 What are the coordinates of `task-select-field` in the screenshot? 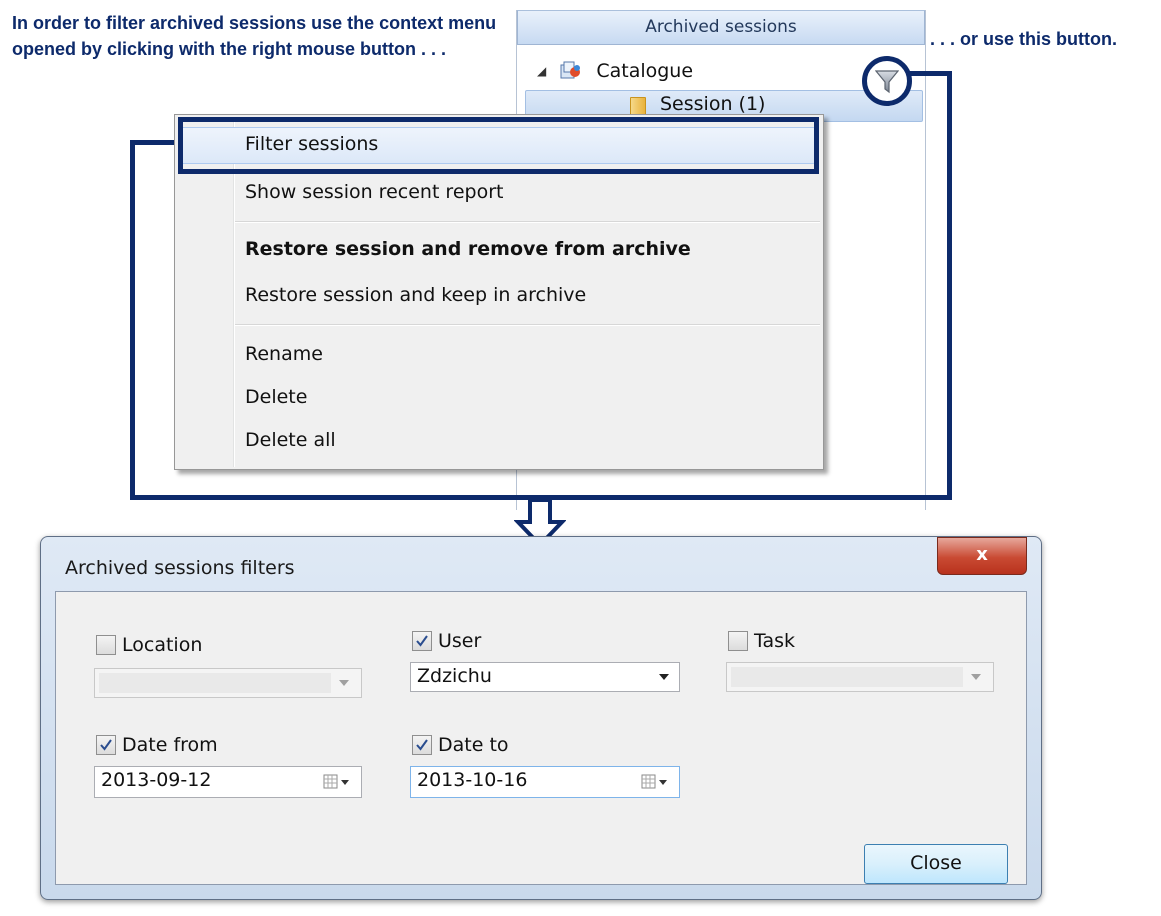 It's located at (847, 677).